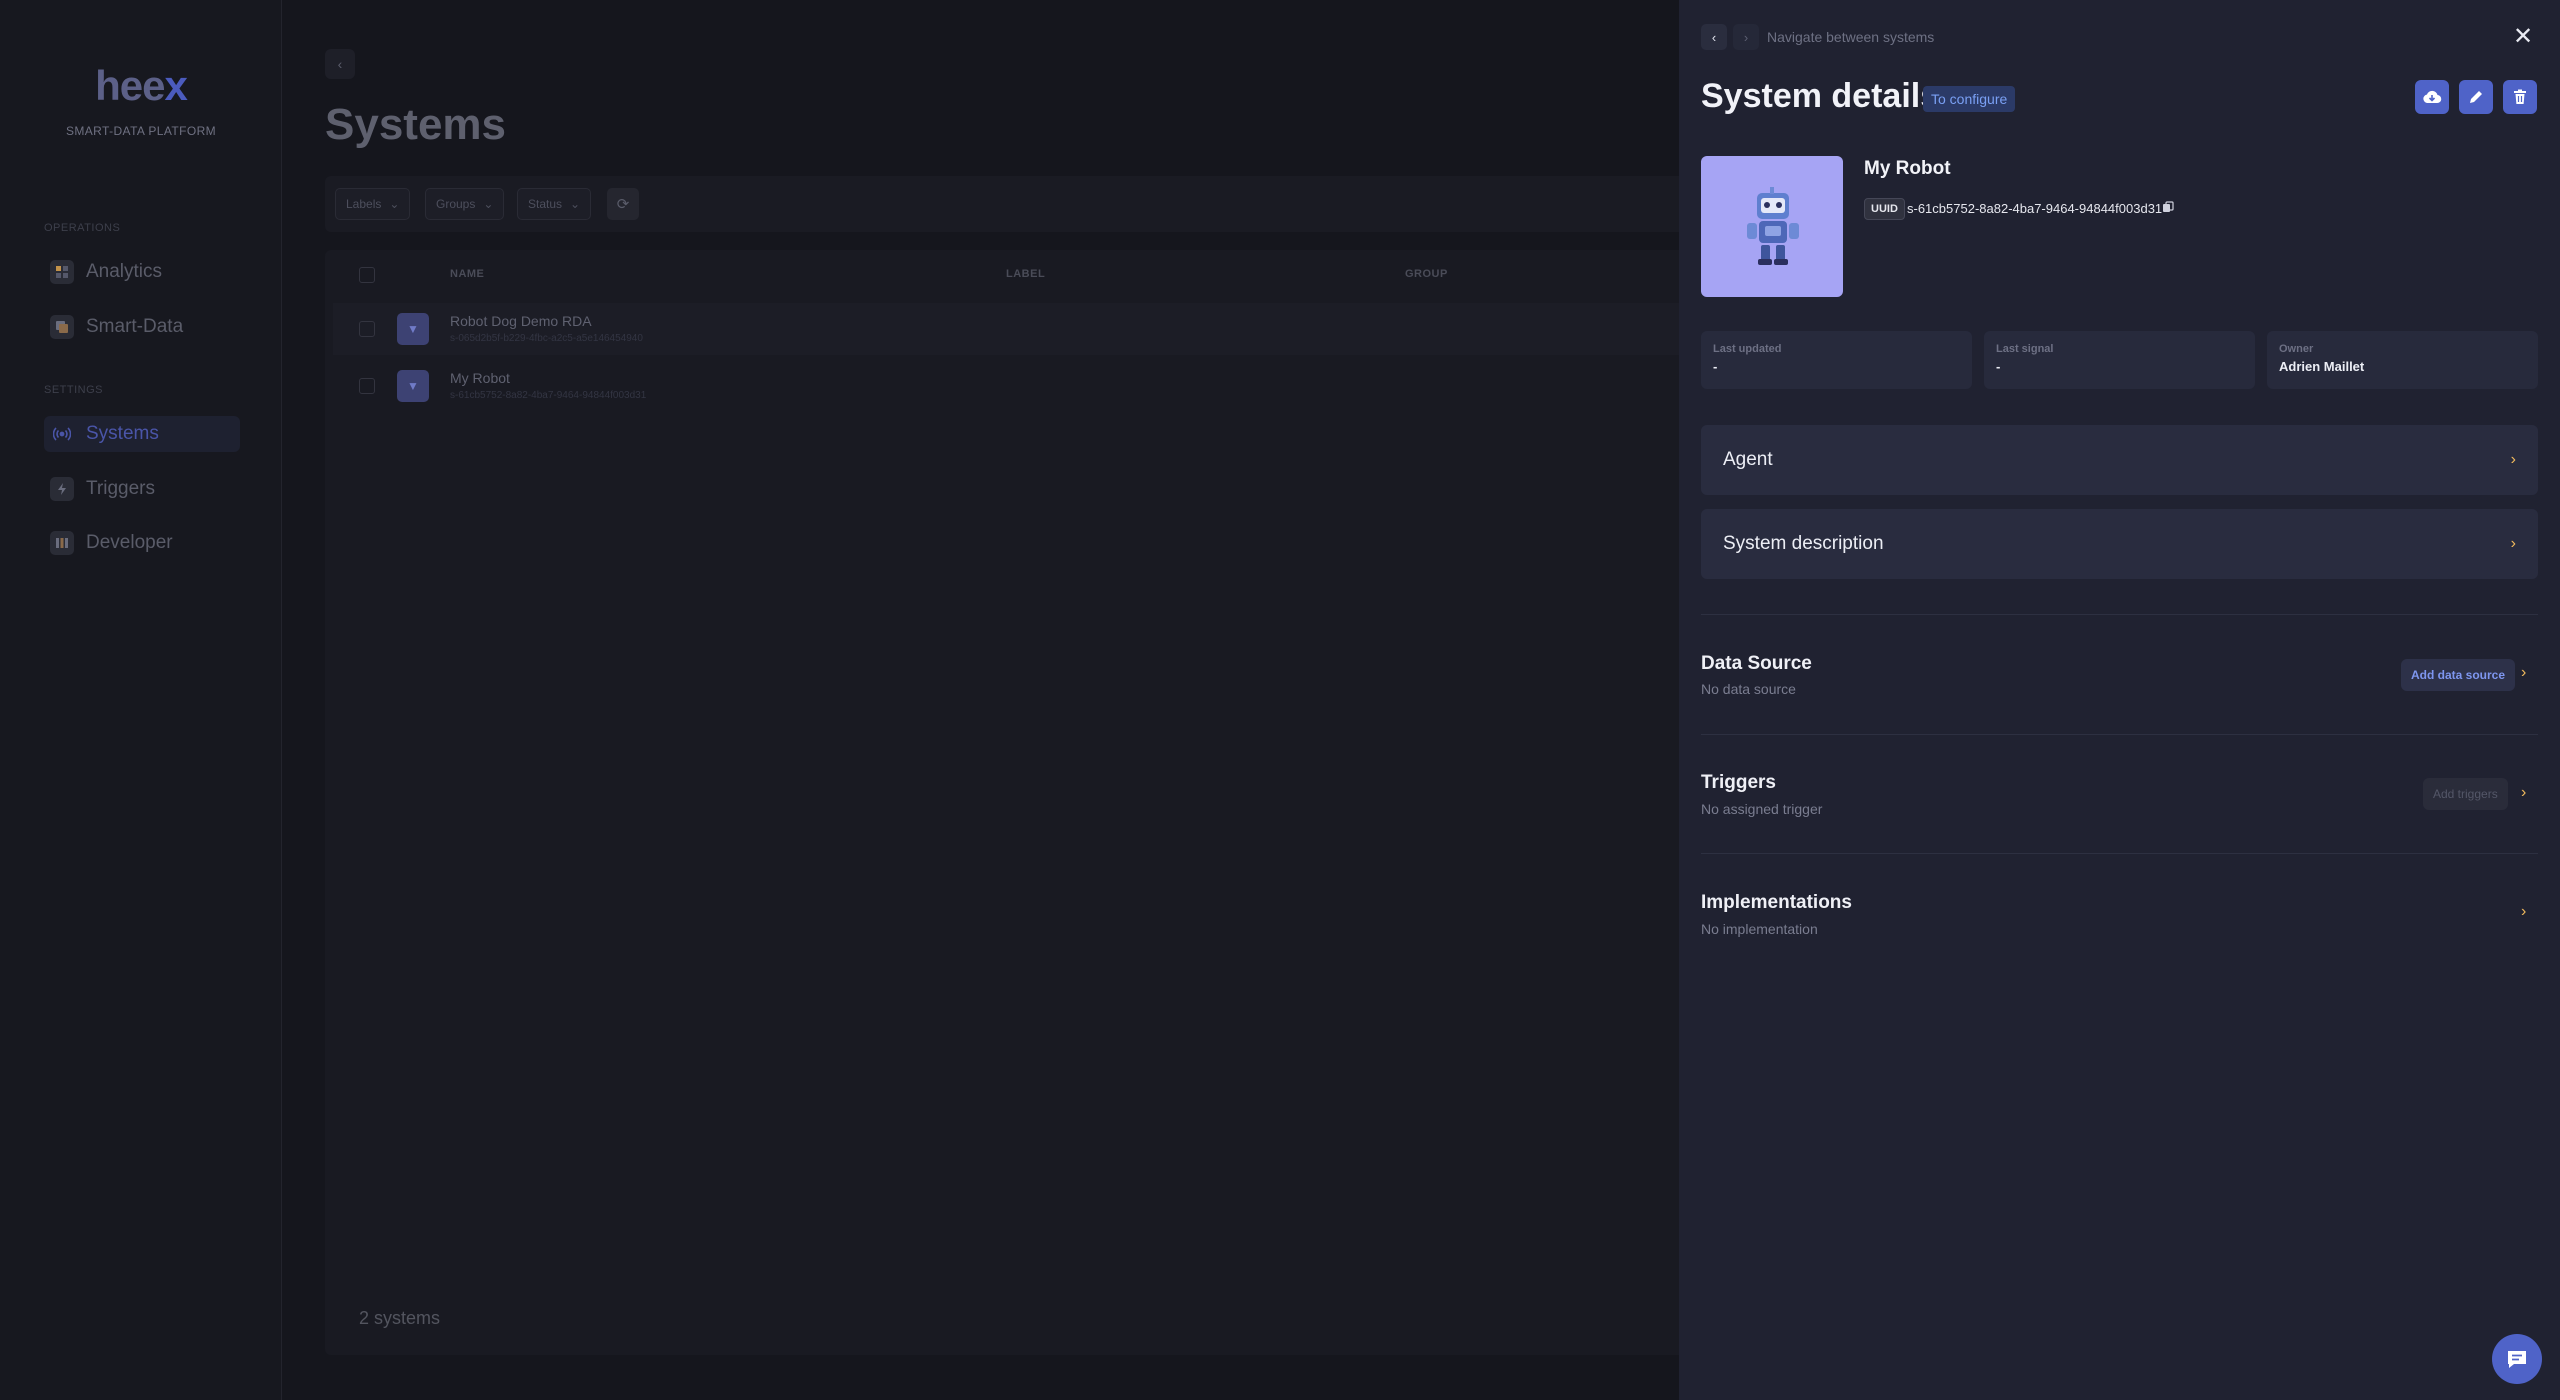 This screenshot has height=1400, width=2560. Describe the element at coordinates (546, 338) in the screenshot. I see `system-id: s-065d2b5f-b229-4fbc-a2c5-a5e146454940` at that location.